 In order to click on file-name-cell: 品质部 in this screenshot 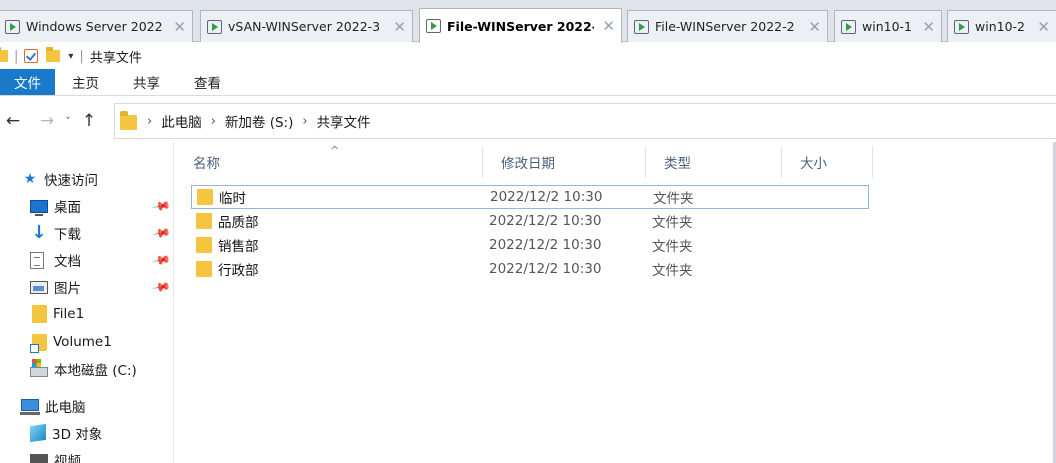, I will do `click(227, 221)`.